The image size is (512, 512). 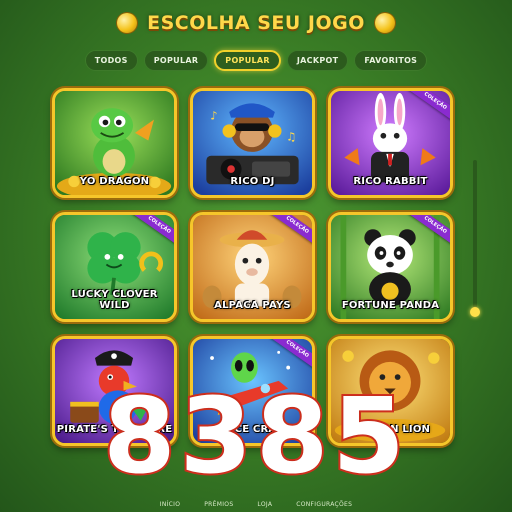 I want to click on tab-favoritos: FAVORITOS, so click(x=391, y=60).